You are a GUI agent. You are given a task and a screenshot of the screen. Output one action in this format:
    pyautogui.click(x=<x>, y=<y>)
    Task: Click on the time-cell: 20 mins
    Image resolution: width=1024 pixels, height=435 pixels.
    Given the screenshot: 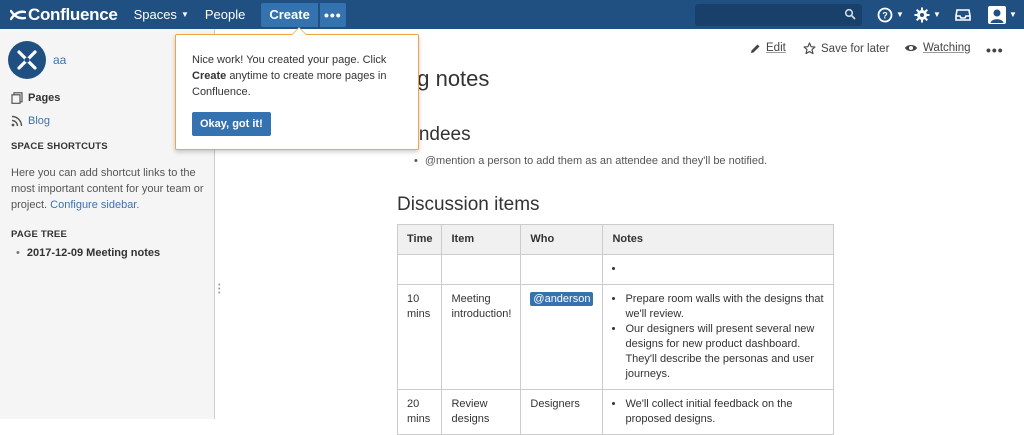 What is the action you would take?
    pyautogui.click(x=419, y=412)
    